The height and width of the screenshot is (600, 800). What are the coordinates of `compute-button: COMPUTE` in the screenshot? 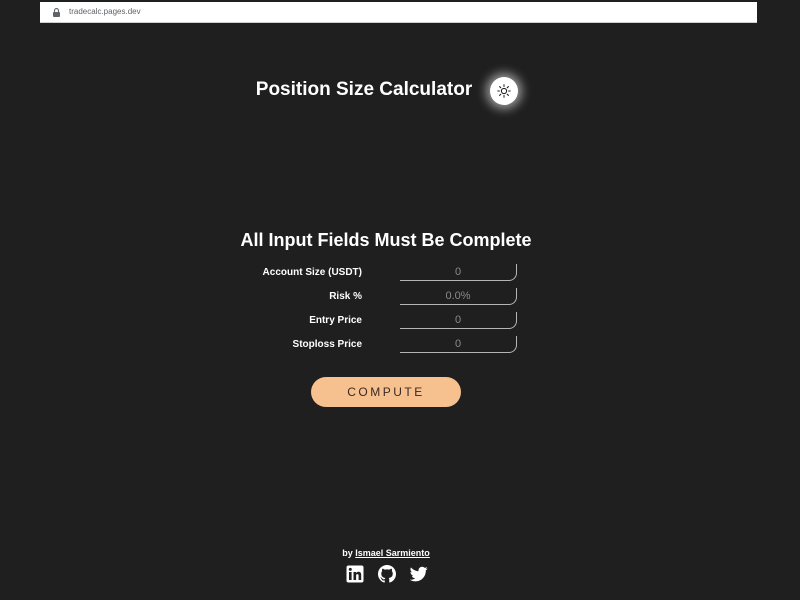 It's located at (386, 392).